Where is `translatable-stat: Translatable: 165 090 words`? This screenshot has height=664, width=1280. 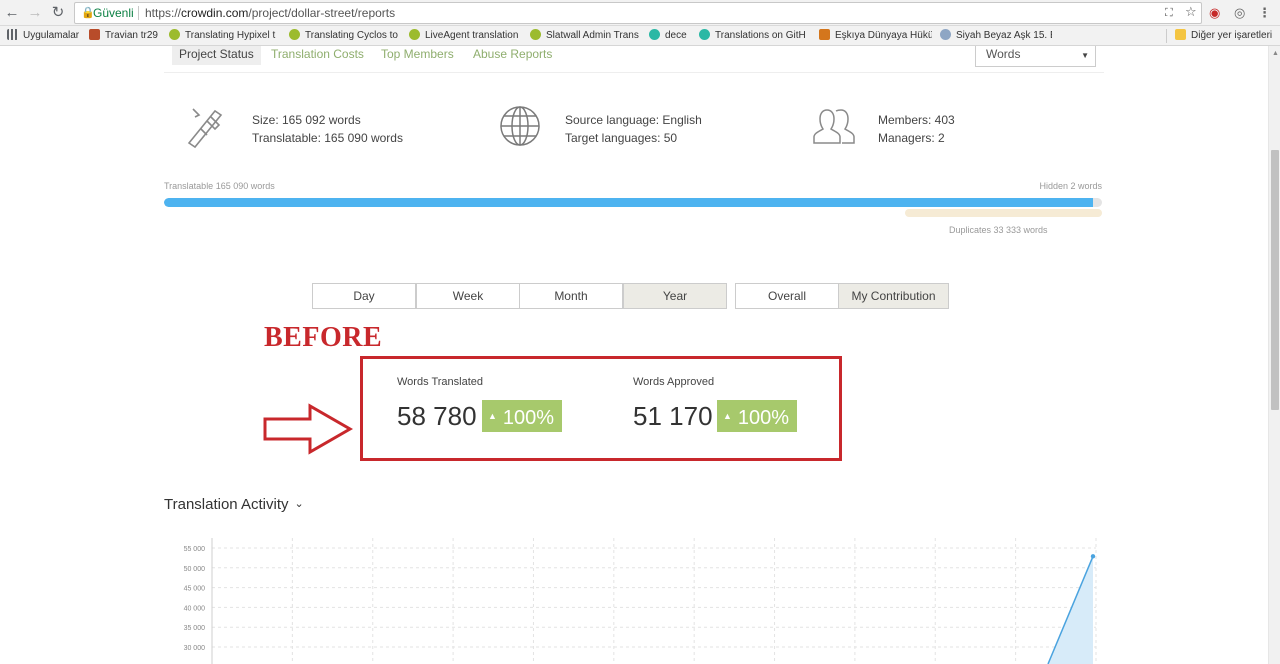
translatable-stat: Translatable: 165 090 words is located at coordinates (327, 138).